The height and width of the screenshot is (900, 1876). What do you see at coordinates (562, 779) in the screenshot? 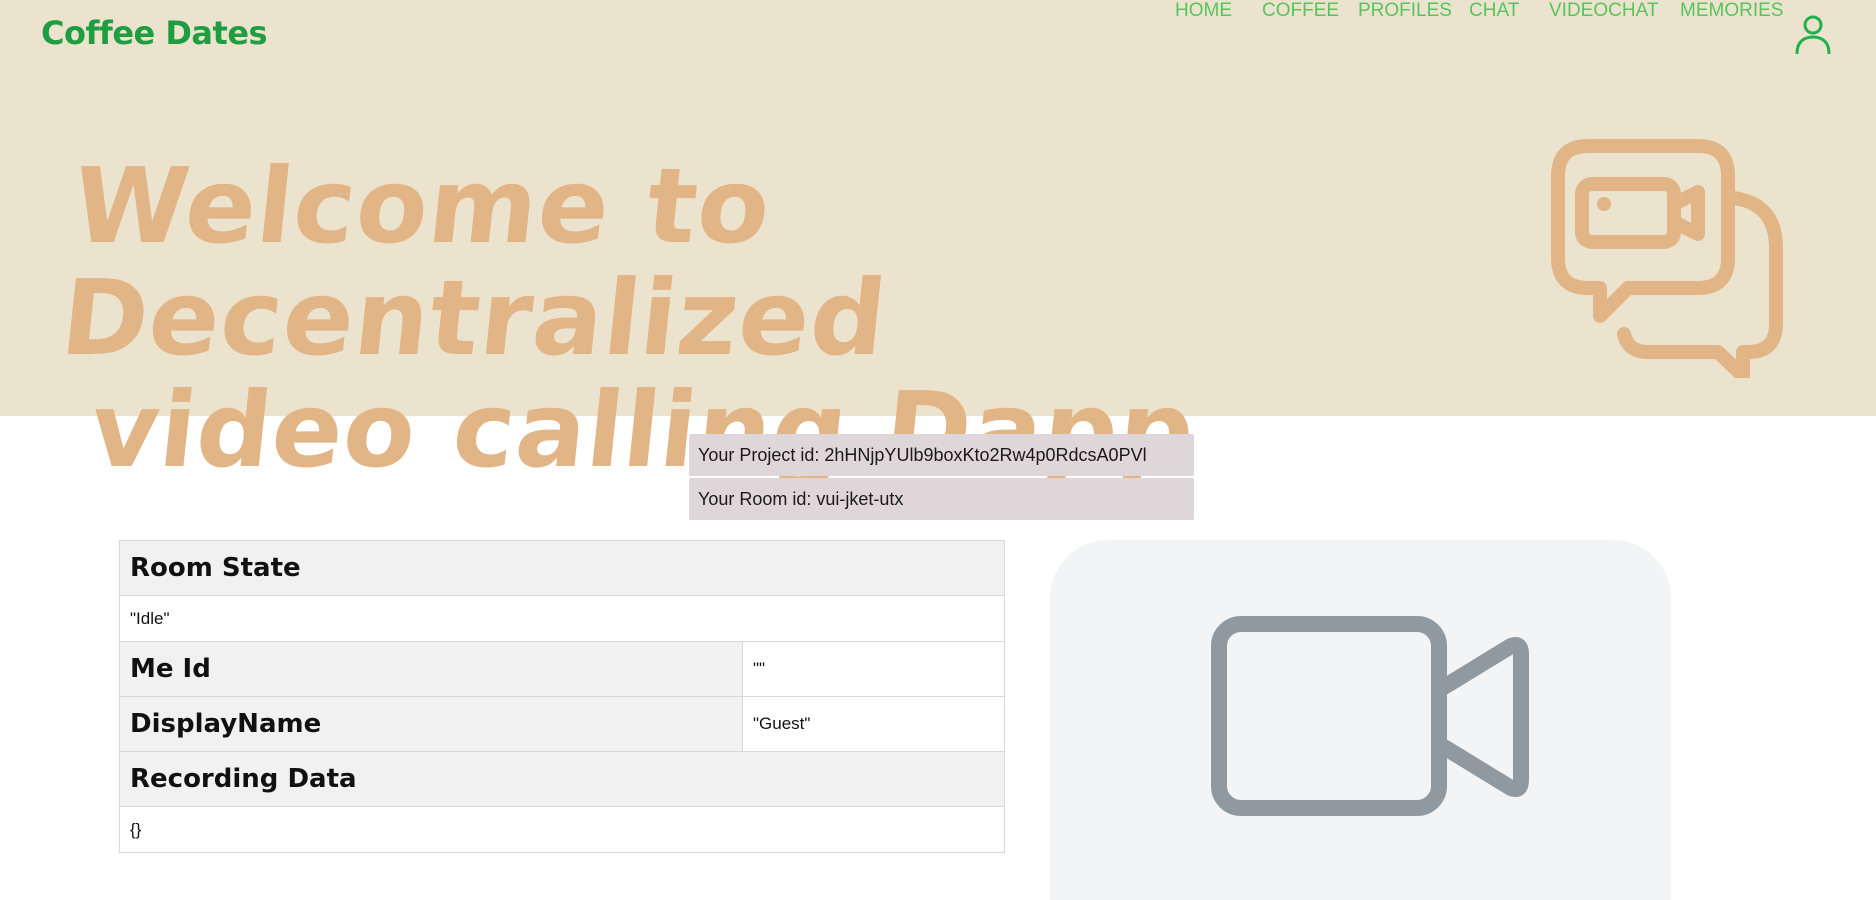
I see `recording-data-label: Recording Data` at bounding box center [562, 779].